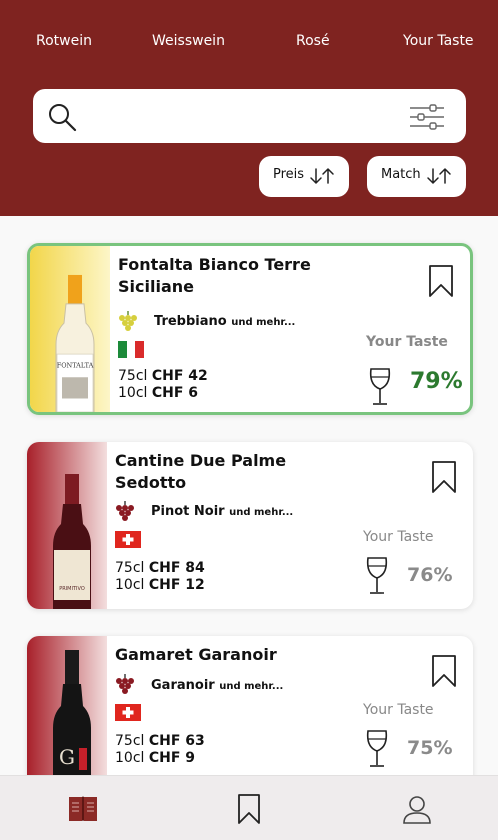 The image size is (498, 840). Describe the element at coordinates (188, 41) in the screenshot. I see `tab-weisswein: Weisswein` at that location.